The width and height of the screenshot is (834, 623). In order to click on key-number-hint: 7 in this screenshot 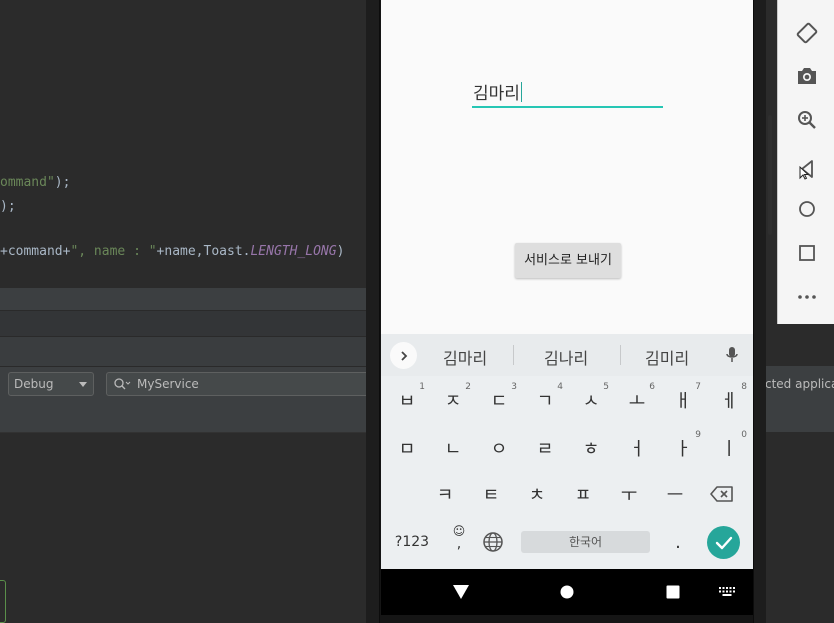, I will do `click(698, 387)`.